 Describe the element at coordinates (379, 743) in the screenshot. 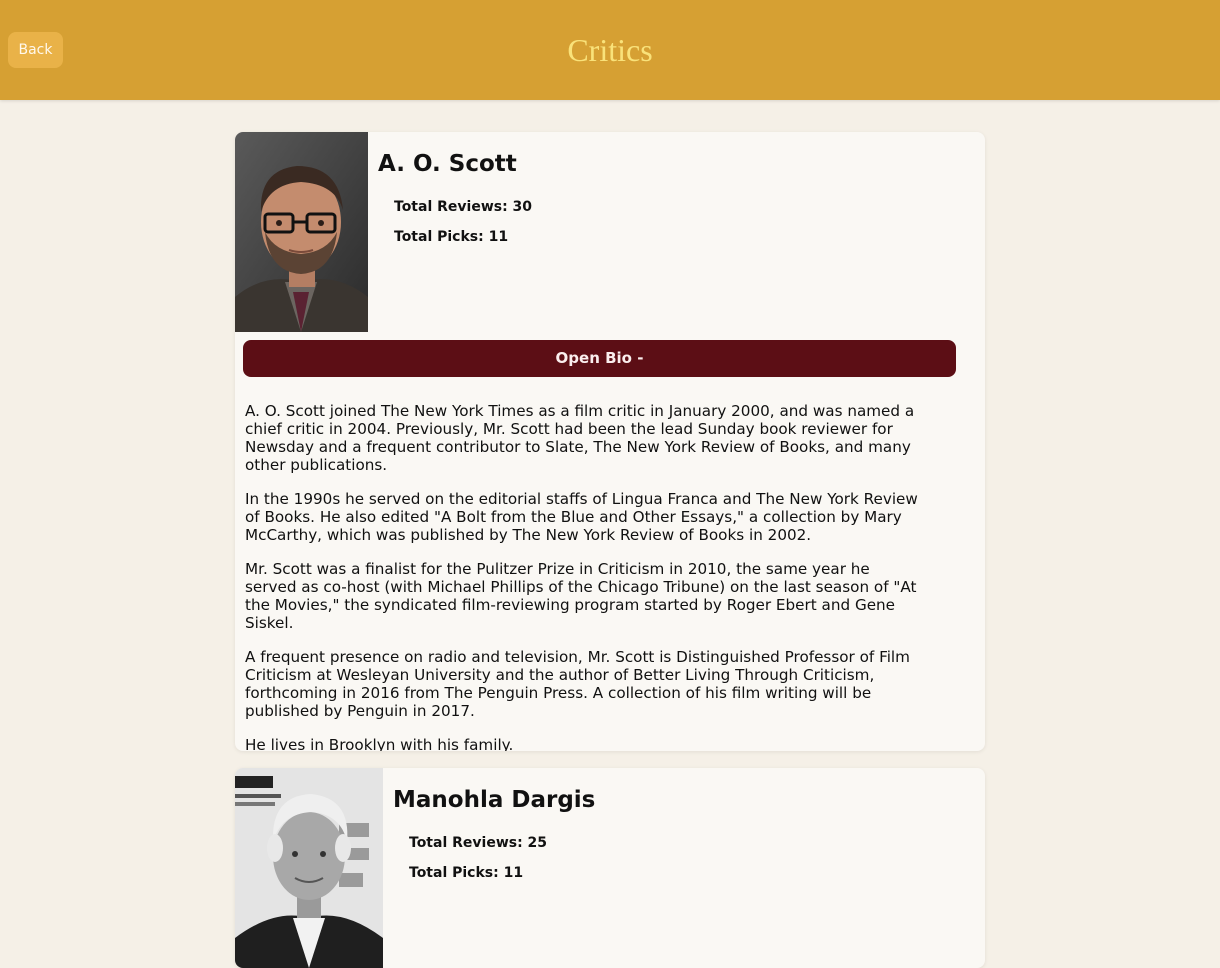

I see `bio-paragraph: He lives in Brooklyn with his family.` at that location.